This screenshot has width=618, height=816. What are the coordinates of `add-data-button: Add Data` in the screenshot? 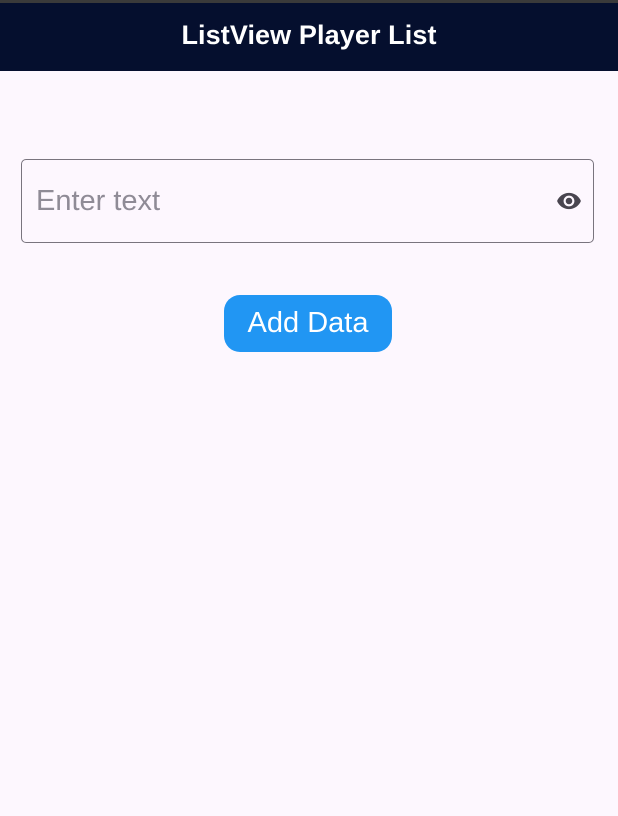 It's located at (308, 323).